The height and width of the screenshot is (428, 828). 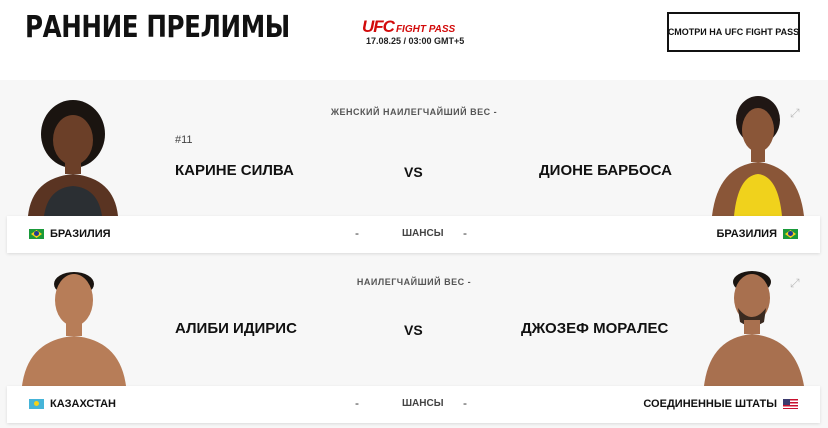 I want to click on country-label: КАЗАХСТАН, so click(x=83, y=404).